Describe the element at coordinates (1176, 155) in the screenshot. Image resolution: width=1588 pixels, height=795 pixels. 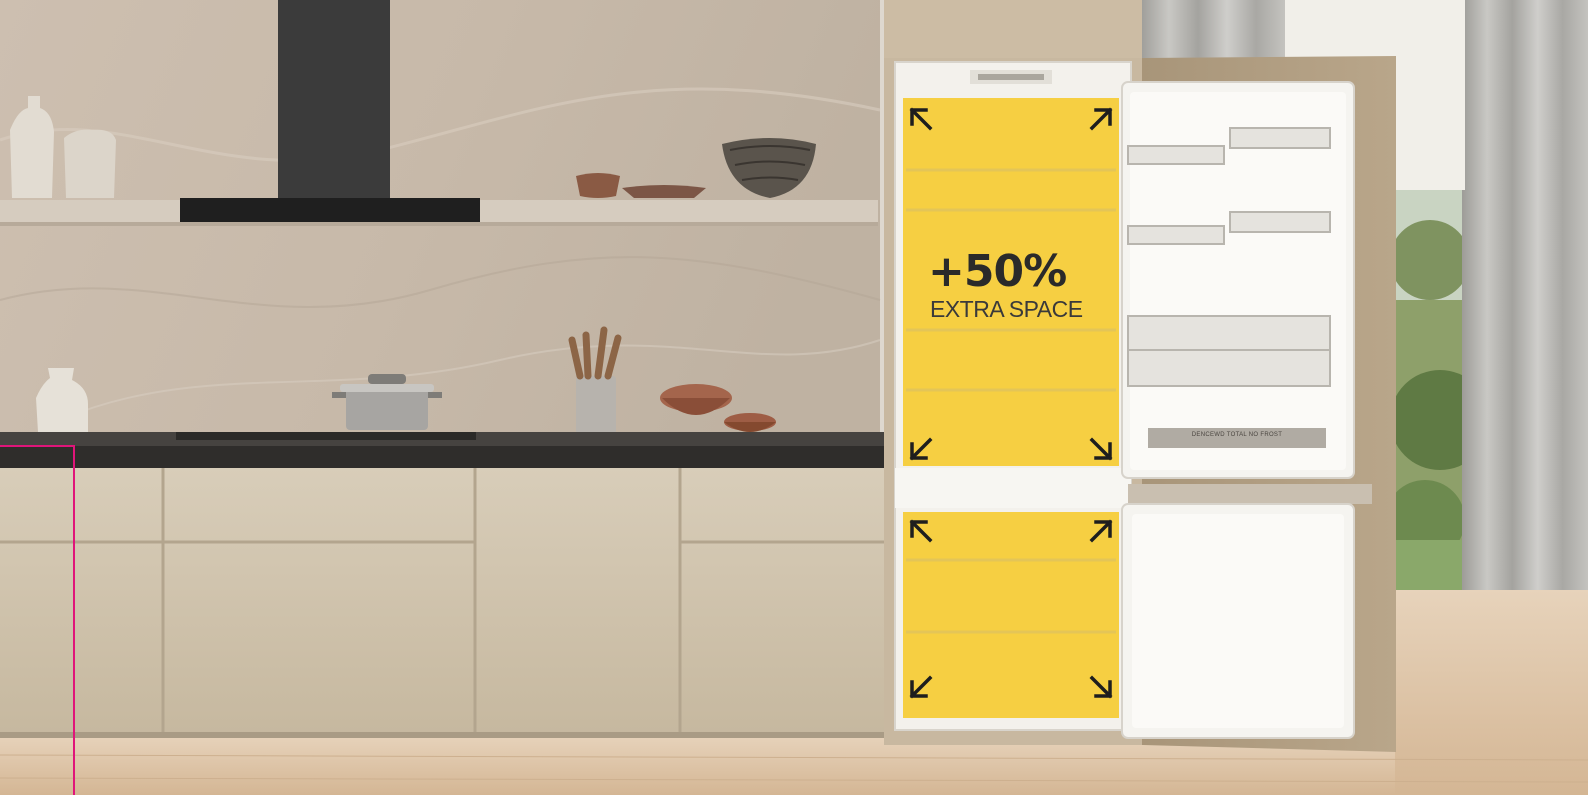
I see `door-bin` at that location.